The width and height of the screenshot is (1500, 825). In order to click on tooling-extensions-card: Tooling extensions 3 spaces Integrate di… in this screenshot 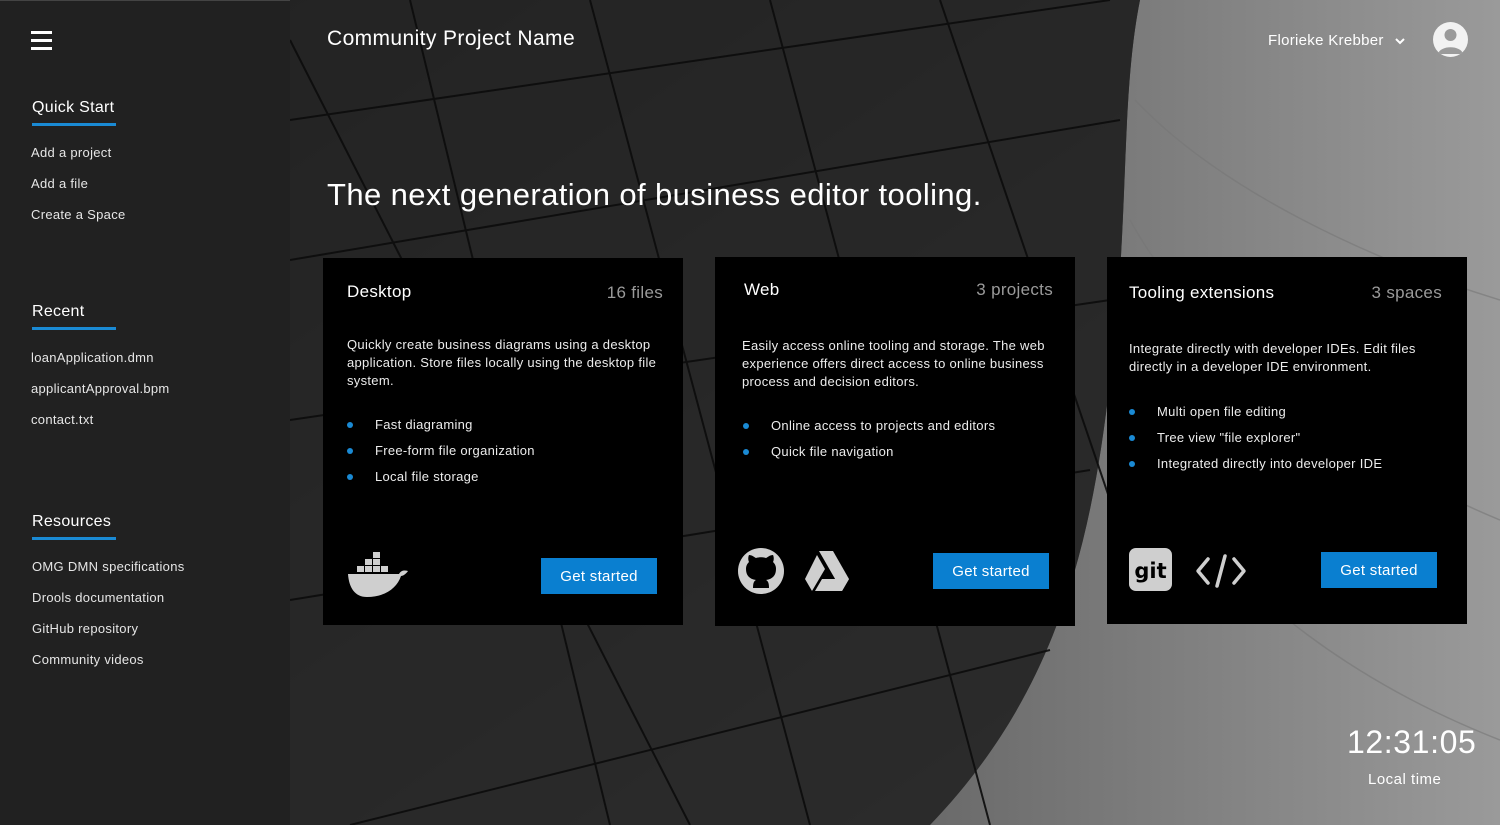, I will do `click(1287, 440)`.